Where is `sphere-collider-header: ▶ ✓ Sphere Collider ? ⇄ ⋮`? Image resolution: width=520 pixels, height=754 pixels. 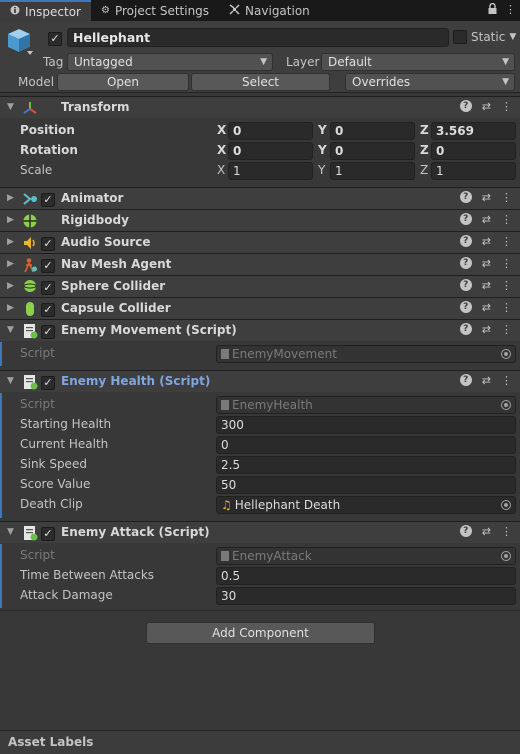
sphere-collider-header: ▶ ✓ Sphere Collider ? ⇄ ⋮ is located at coordinates (260, 286).